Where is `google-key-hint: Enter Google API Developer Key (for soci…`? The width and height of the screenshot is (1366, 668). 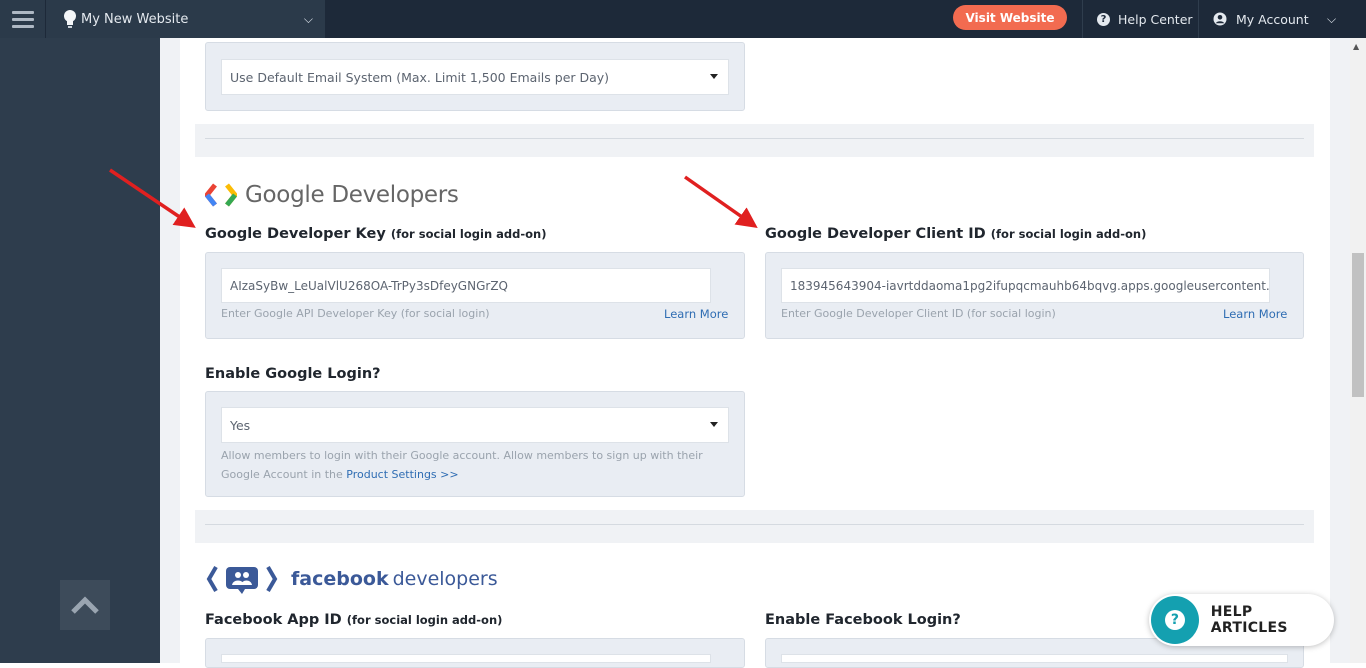
google-key-hint: Enter Google API Developer Key (for soci… is located at coordinates (355, 313).